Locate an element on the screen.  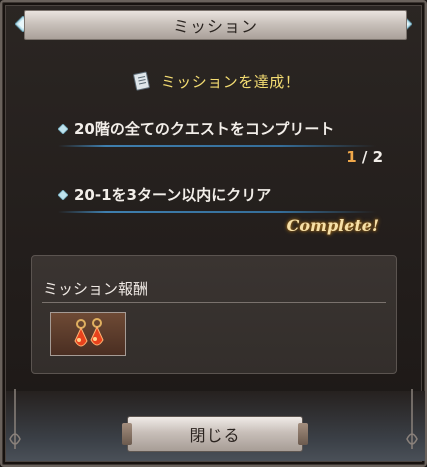
achievement-header: ミッションを達成！ is located at coordinates (214, 81).